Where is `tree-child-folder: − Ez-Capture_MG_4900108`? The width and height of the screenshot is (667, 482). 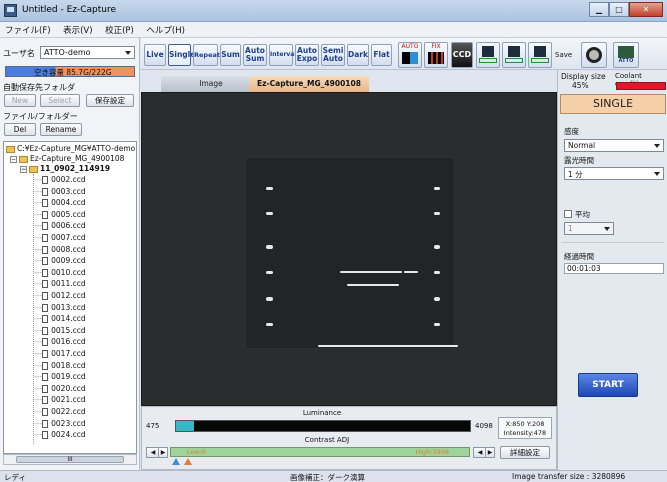
tree-child-folder: − Ez-Capture_MG_4900108 is located at coordinates (67, 158).